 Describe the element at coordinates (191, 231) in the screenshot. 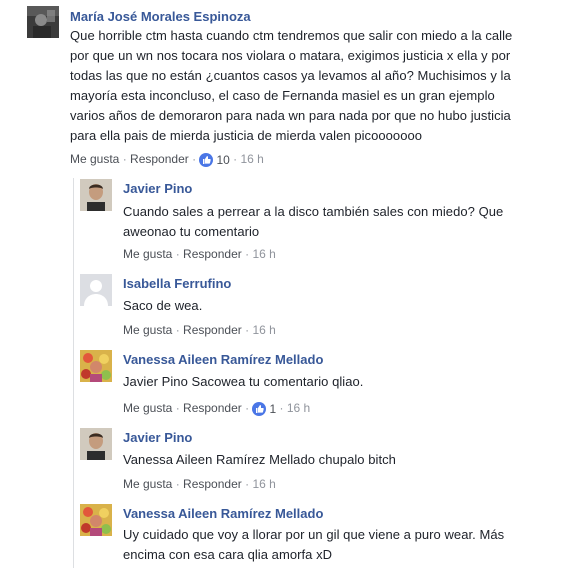

I see `reply-text-line: aweonao tu comentario` at that location.